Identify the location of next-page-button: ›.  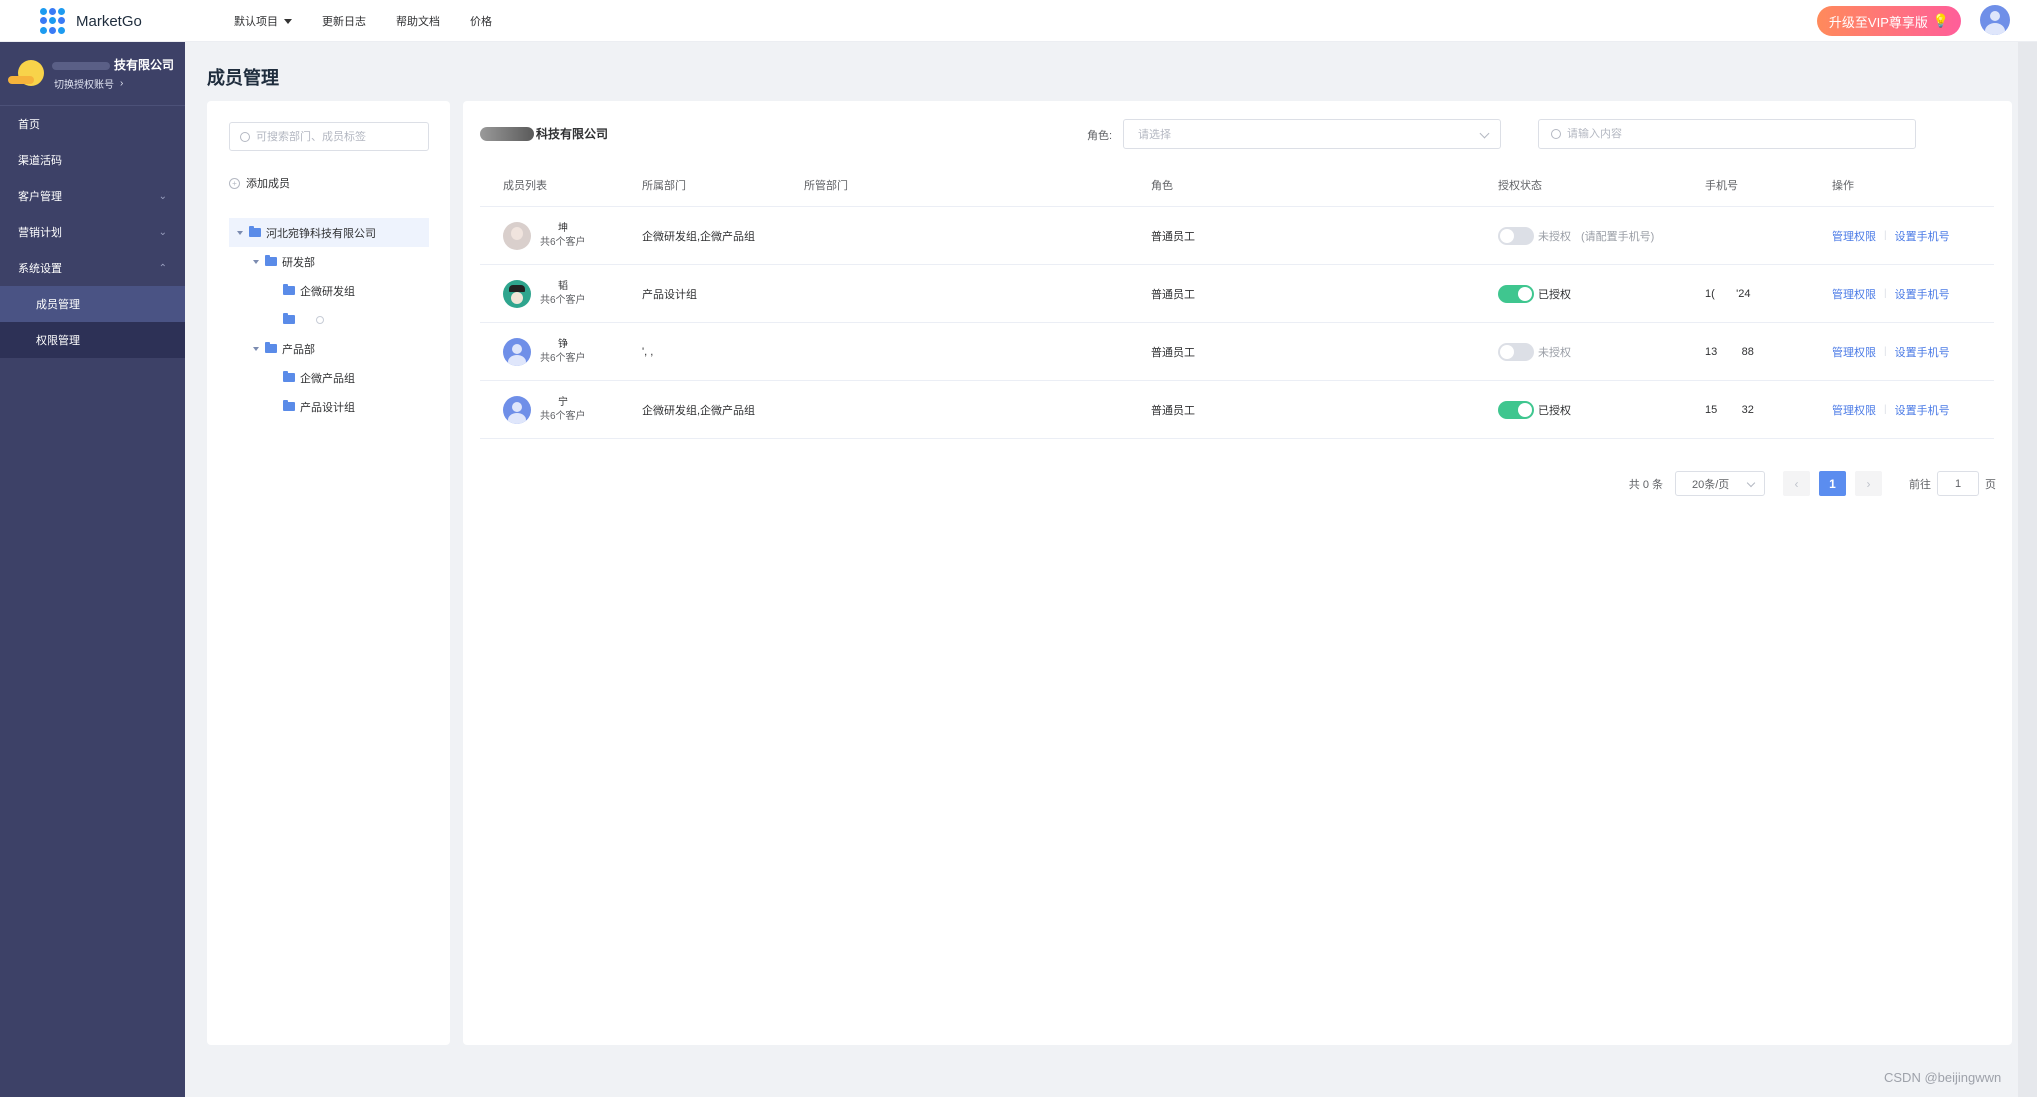
(1868, 483).